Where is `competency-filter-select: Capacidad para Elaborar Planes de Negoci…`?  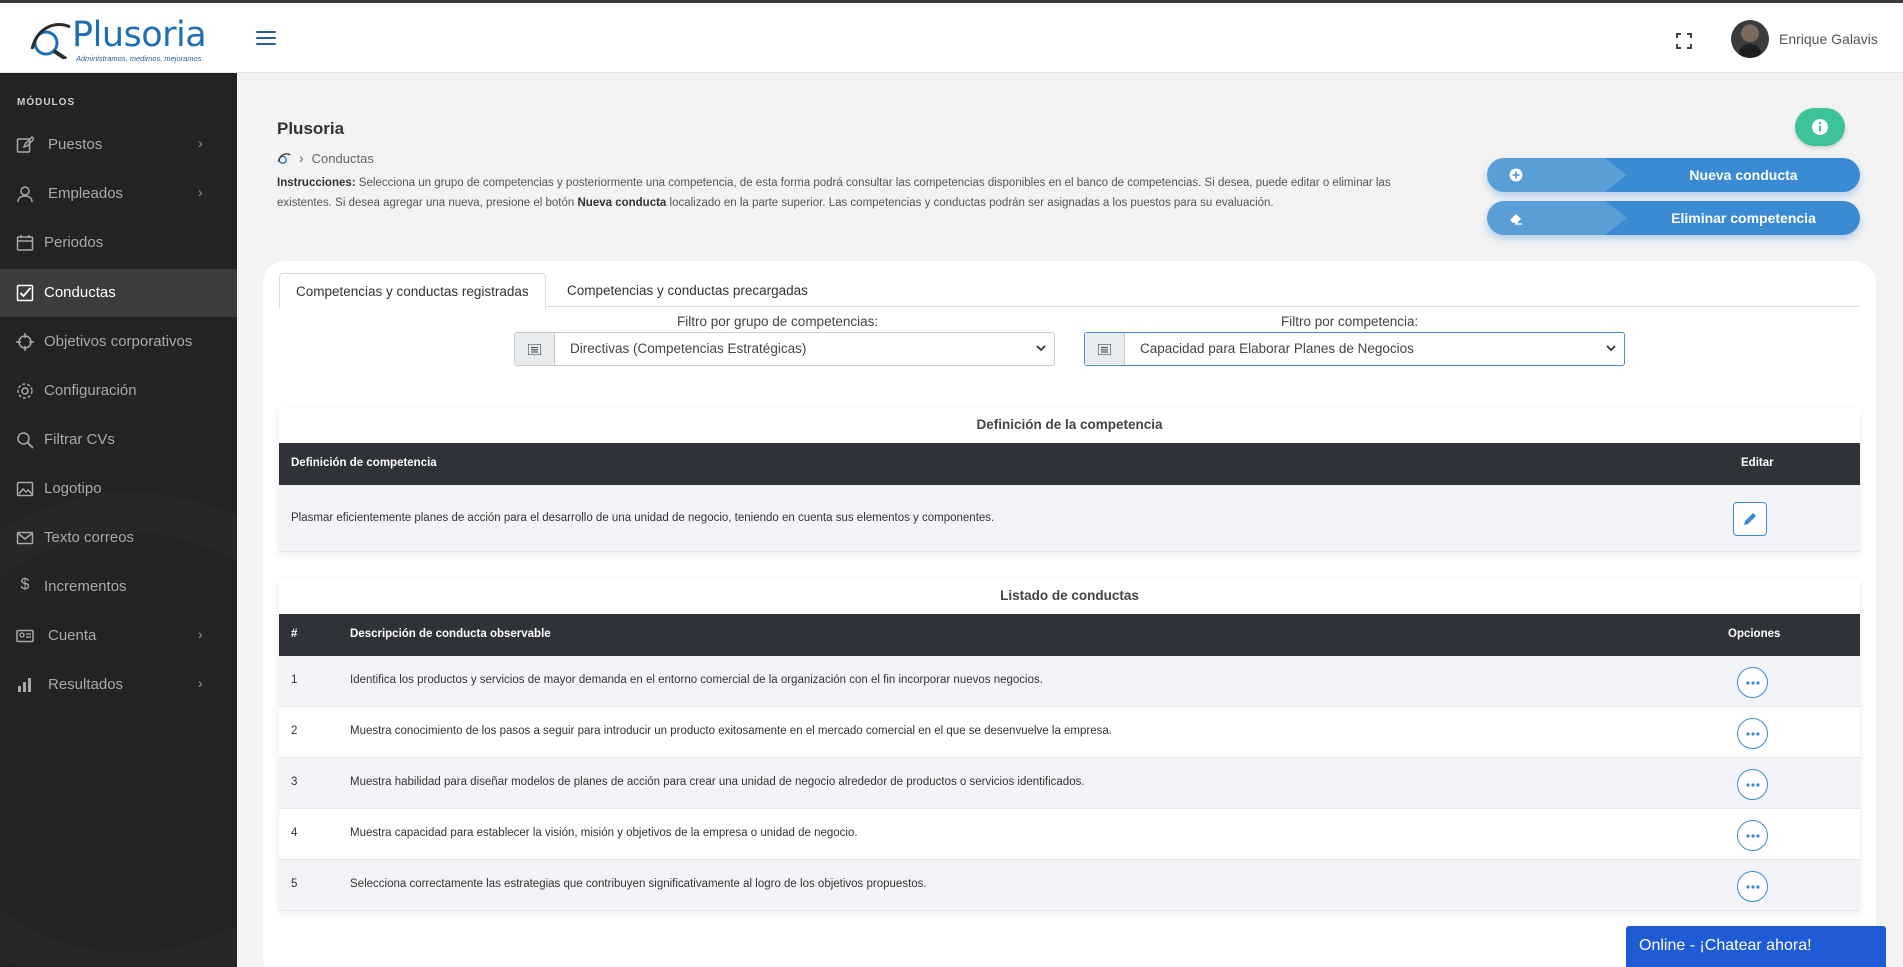
competency-filter-select: Capacidad para Elaborar Planes de Negoci… is located at coordinates (1354, 349).